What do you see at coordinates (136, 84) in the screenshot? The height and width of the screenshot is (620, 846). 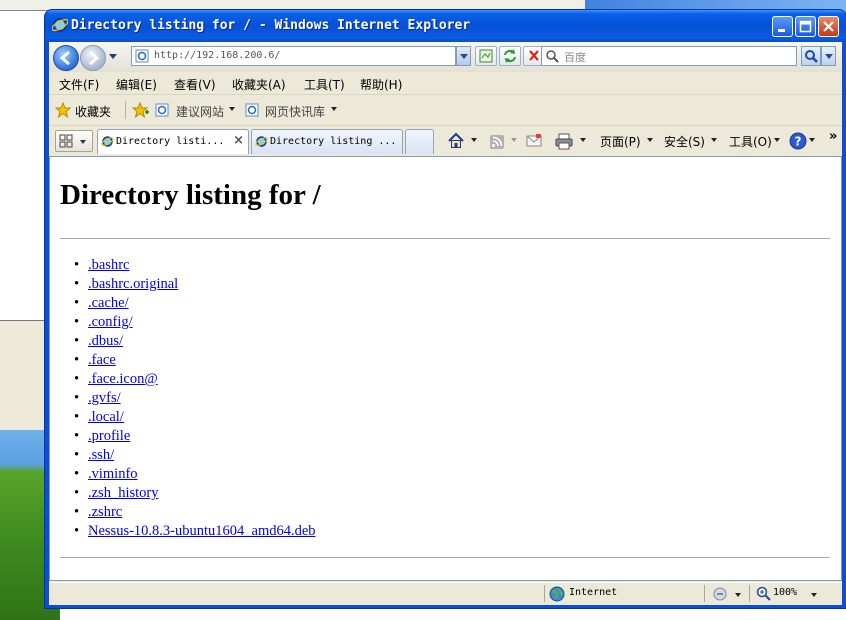 I see `menu-edit: 编辑(E)` at bounding box center [136, 84].